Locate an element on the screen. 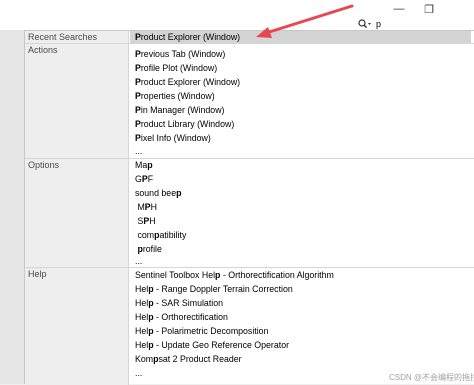 The image size is (474, 385). search-input is located at coordinates (421, 24).